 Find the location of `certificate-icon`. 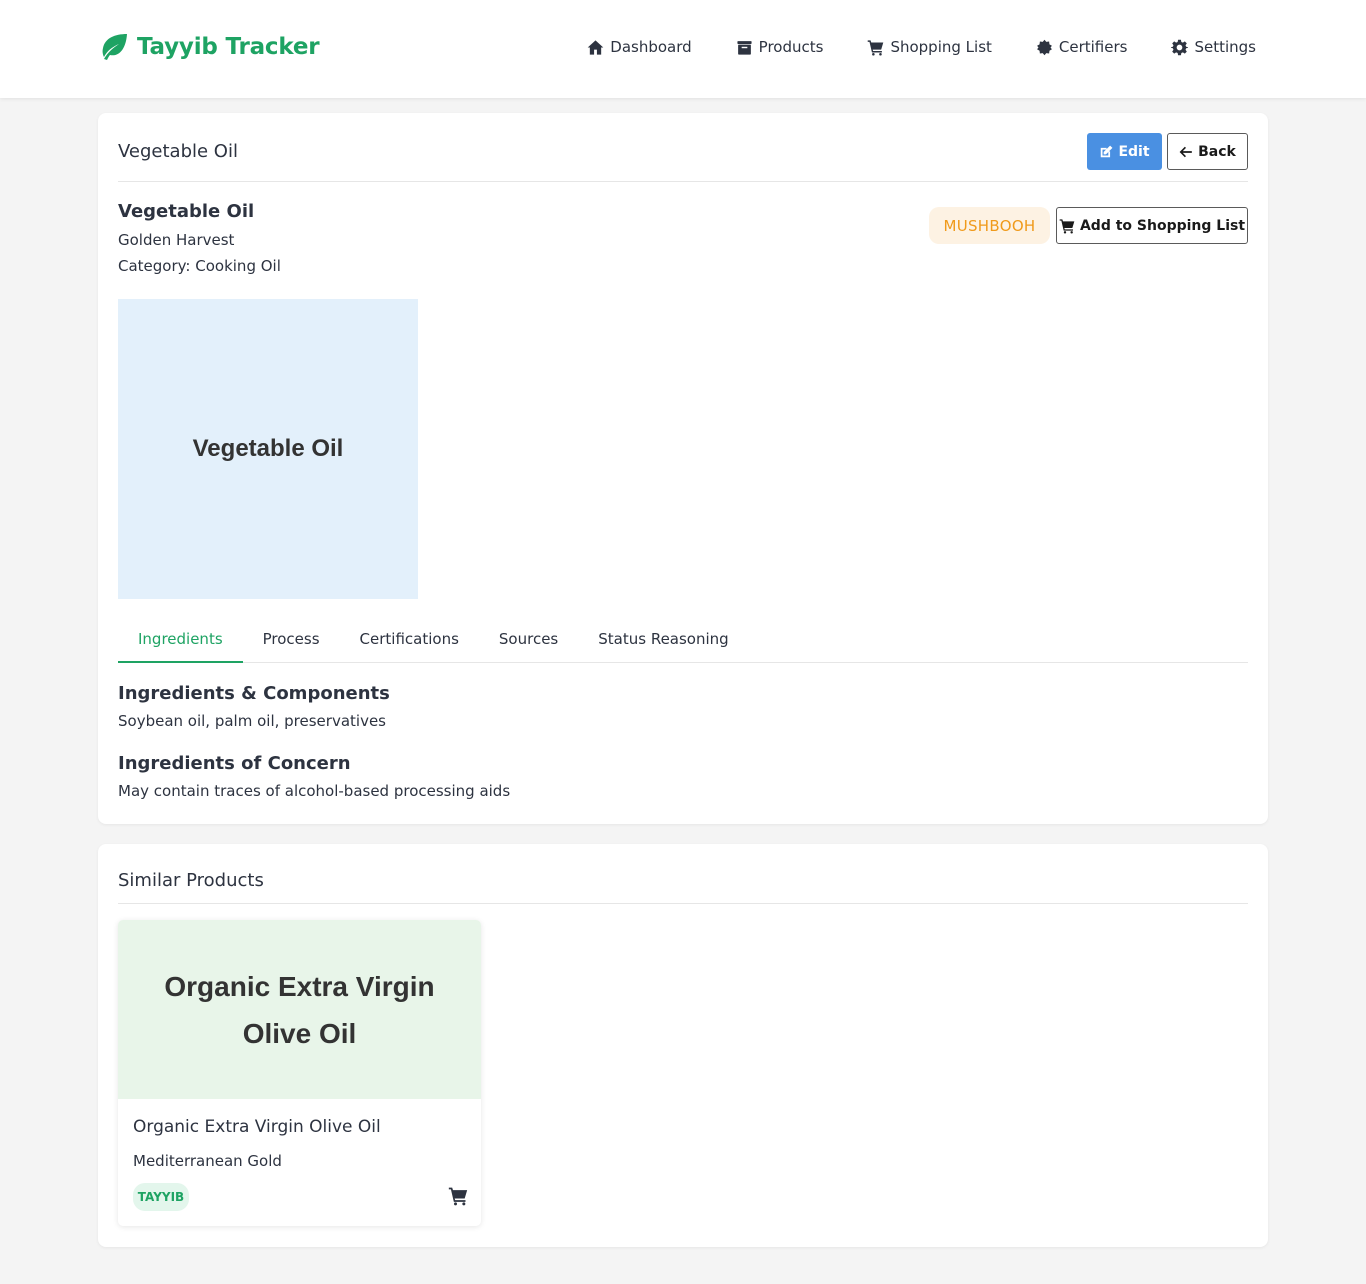

certificate-icon is located at coordinates (1044, 47).